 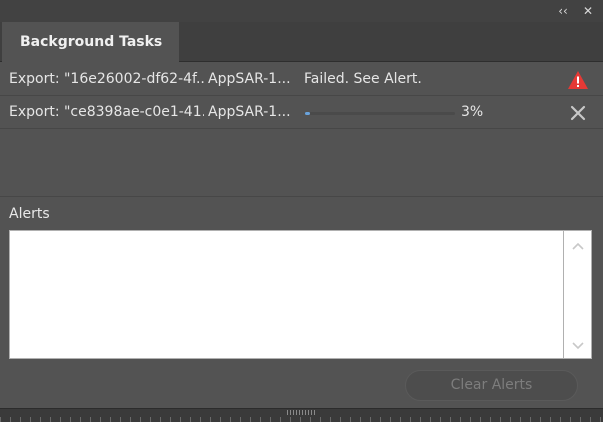 I want to click on task-status: Failed. See Alert., so click(x=363, y=79).